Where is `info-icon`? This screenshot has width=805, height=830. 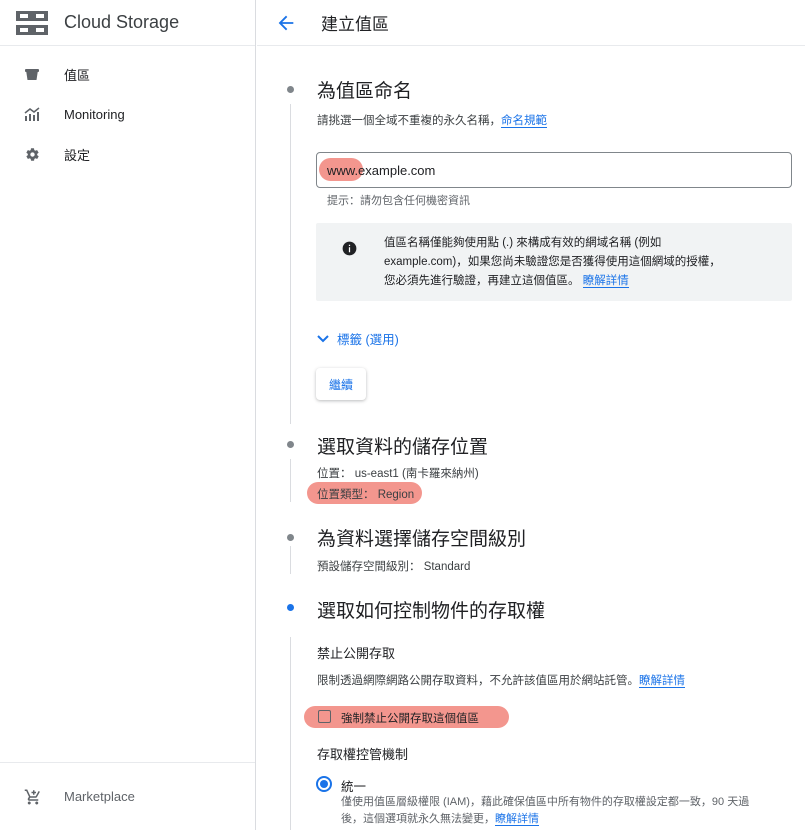 info-icon is located at coordinates (349, 248).